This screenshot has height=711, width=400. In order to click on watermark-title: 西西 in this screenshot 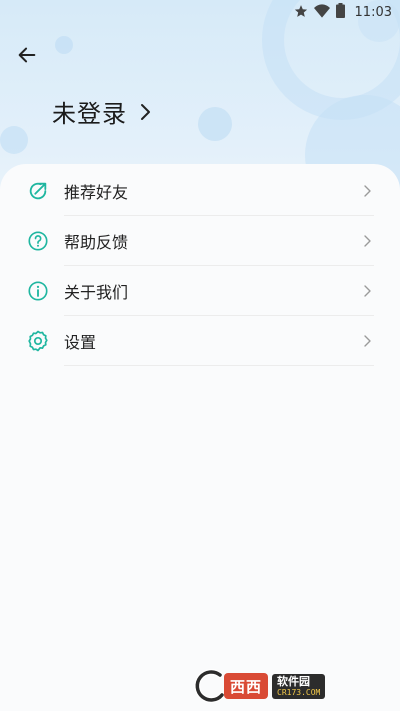, I will do `click(246, 686)`.